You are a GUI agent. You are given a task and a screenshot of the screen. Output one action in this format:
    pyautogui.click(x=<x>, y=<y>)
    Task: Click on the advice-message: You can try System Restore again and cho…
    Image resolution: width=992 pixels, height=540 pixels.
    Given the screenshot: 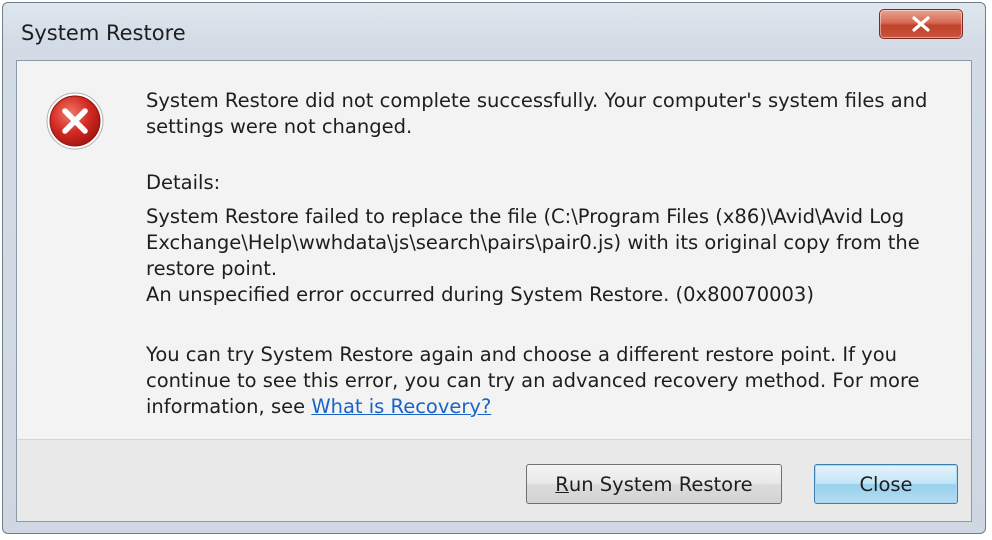 What is the action you would take?
    pyautogui.click(x=533, y=380)
    